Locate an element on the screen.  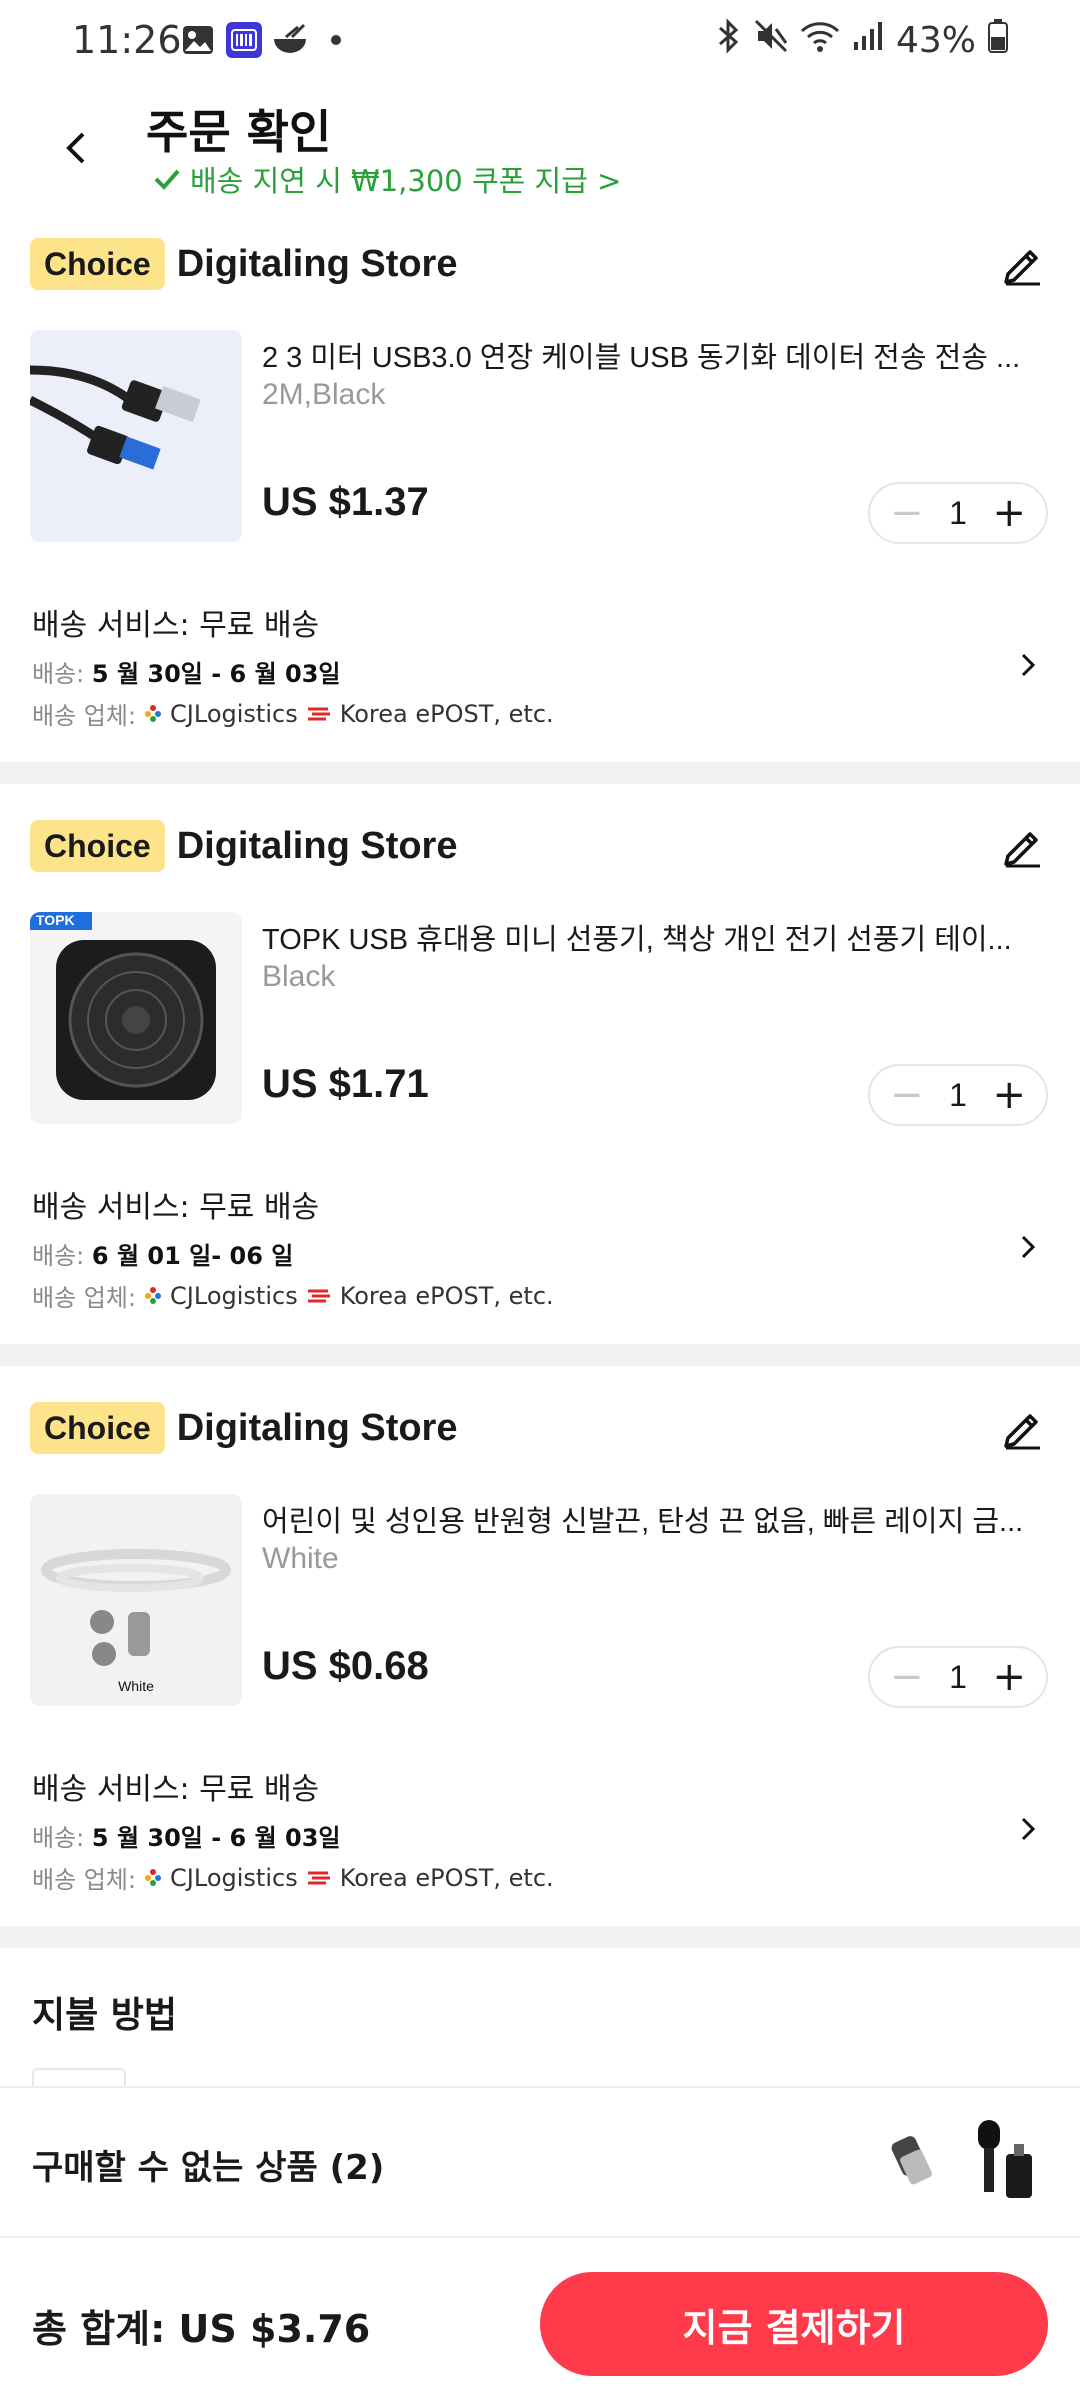
checkout-bar: 총 합계: US $3.76 지금 결제하기 is located at coordinates (540, 2318).